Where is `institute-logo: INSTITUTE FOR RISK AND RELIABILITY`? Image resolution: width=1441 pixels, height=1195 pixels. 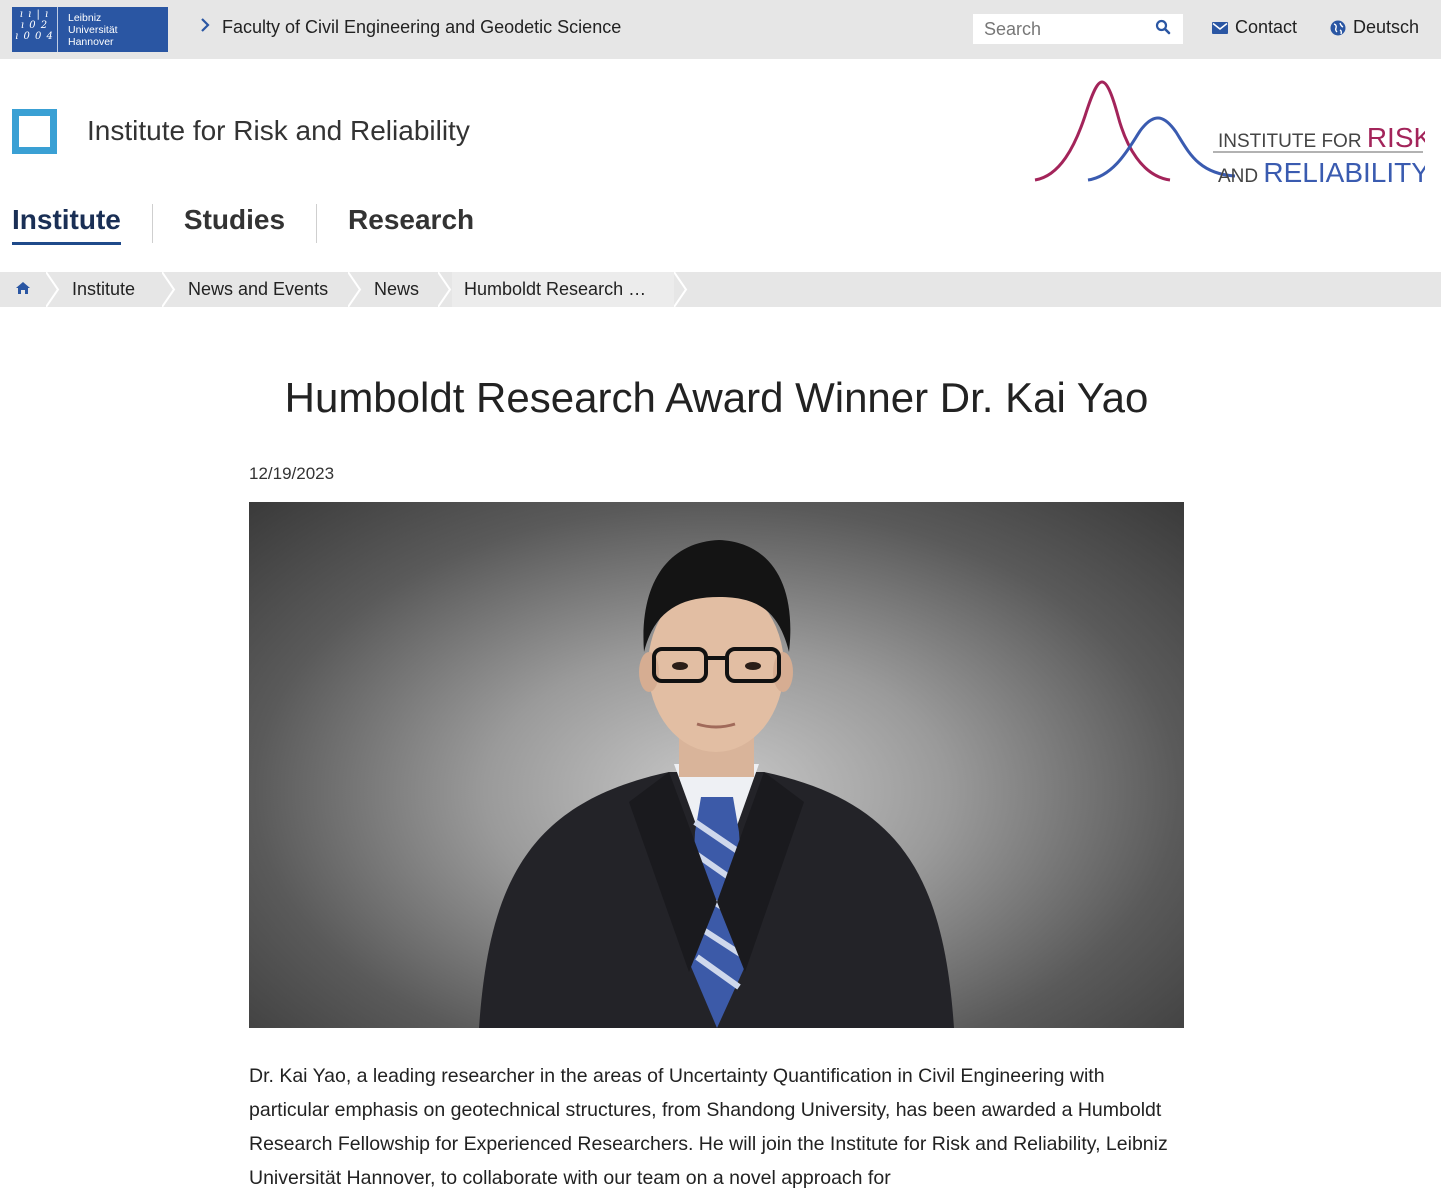 institute-logo: INSTITUTE FOR RISK AND RELIABILITY is located at coordinates (1231, 132).